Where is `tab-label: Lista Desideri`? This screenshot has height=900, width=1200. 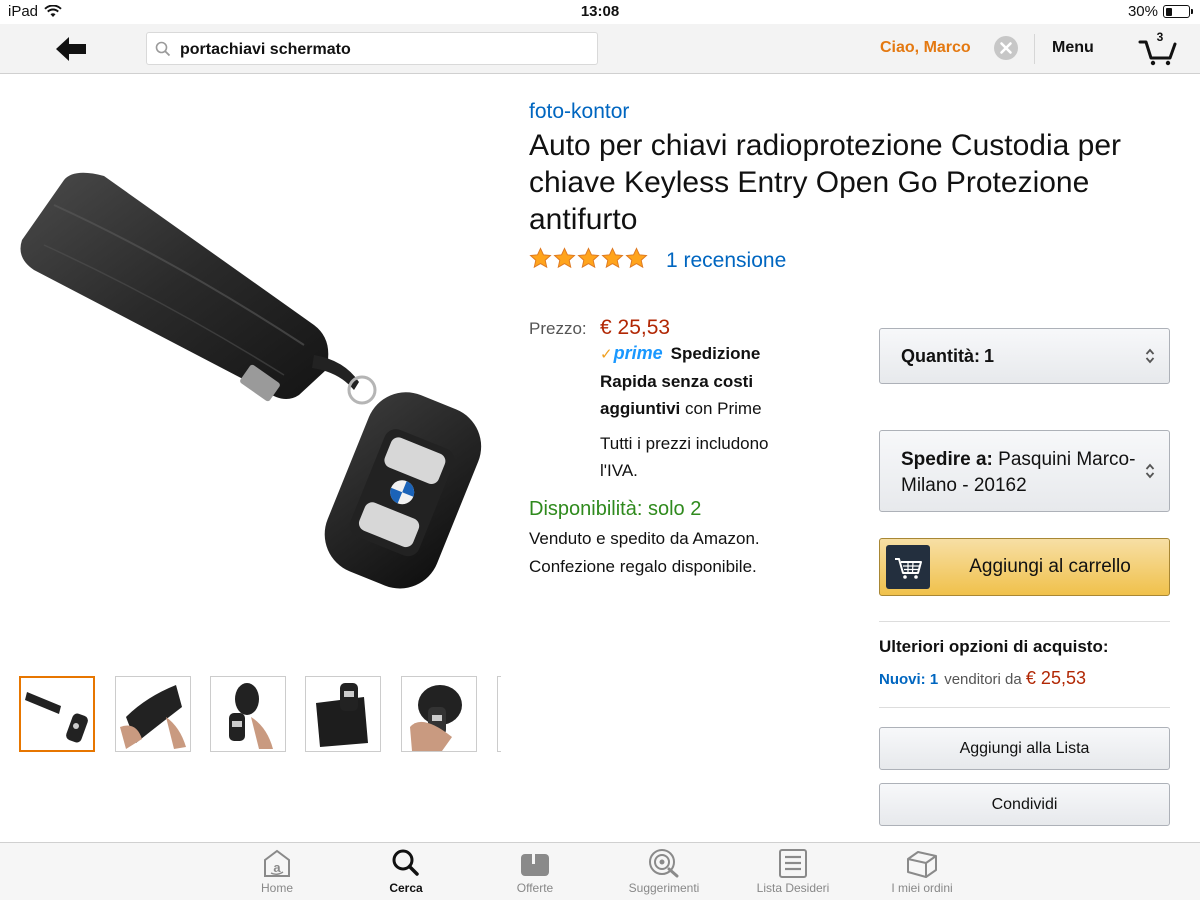
tab-label: Lista Desideri is located at coordinates (793, 888).